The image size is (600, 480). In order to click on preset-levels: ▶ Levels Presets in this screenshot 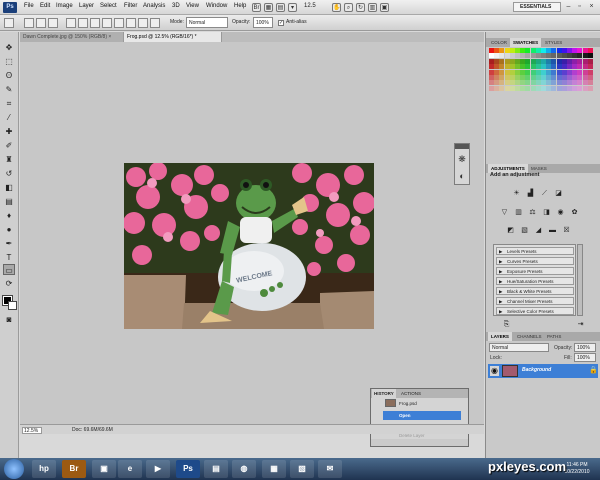, I will do `click(535, 251)`.